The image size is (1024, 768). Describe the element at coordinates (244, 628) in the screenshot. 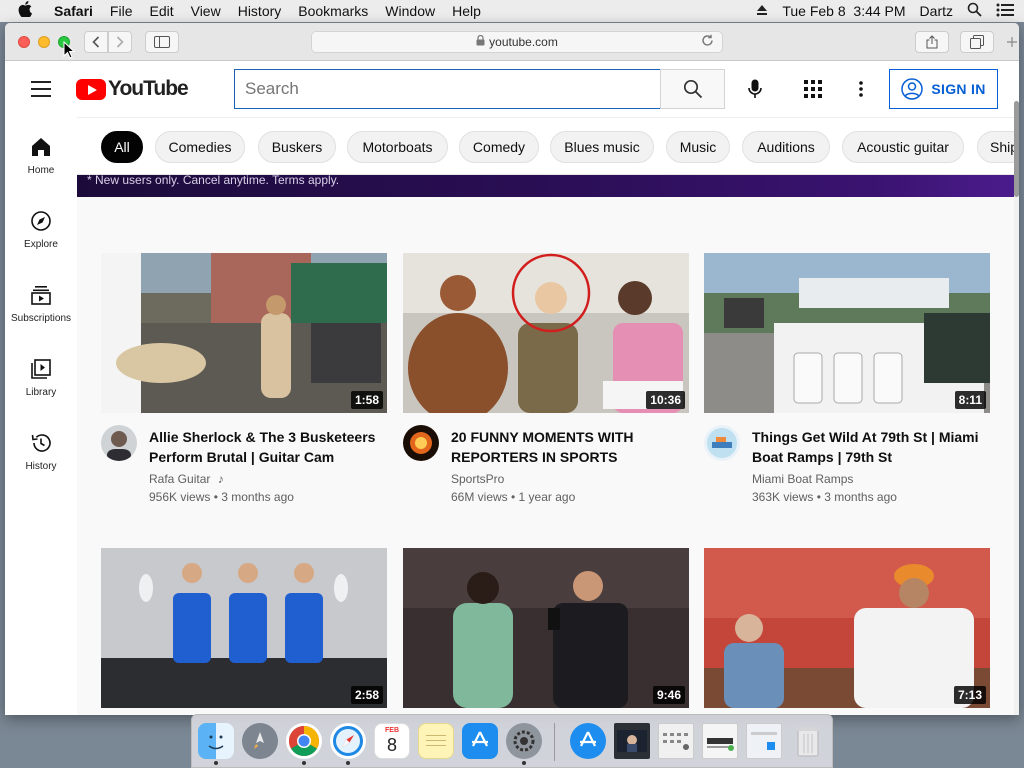

I see `video-thumbnail: 2:58` at that location.